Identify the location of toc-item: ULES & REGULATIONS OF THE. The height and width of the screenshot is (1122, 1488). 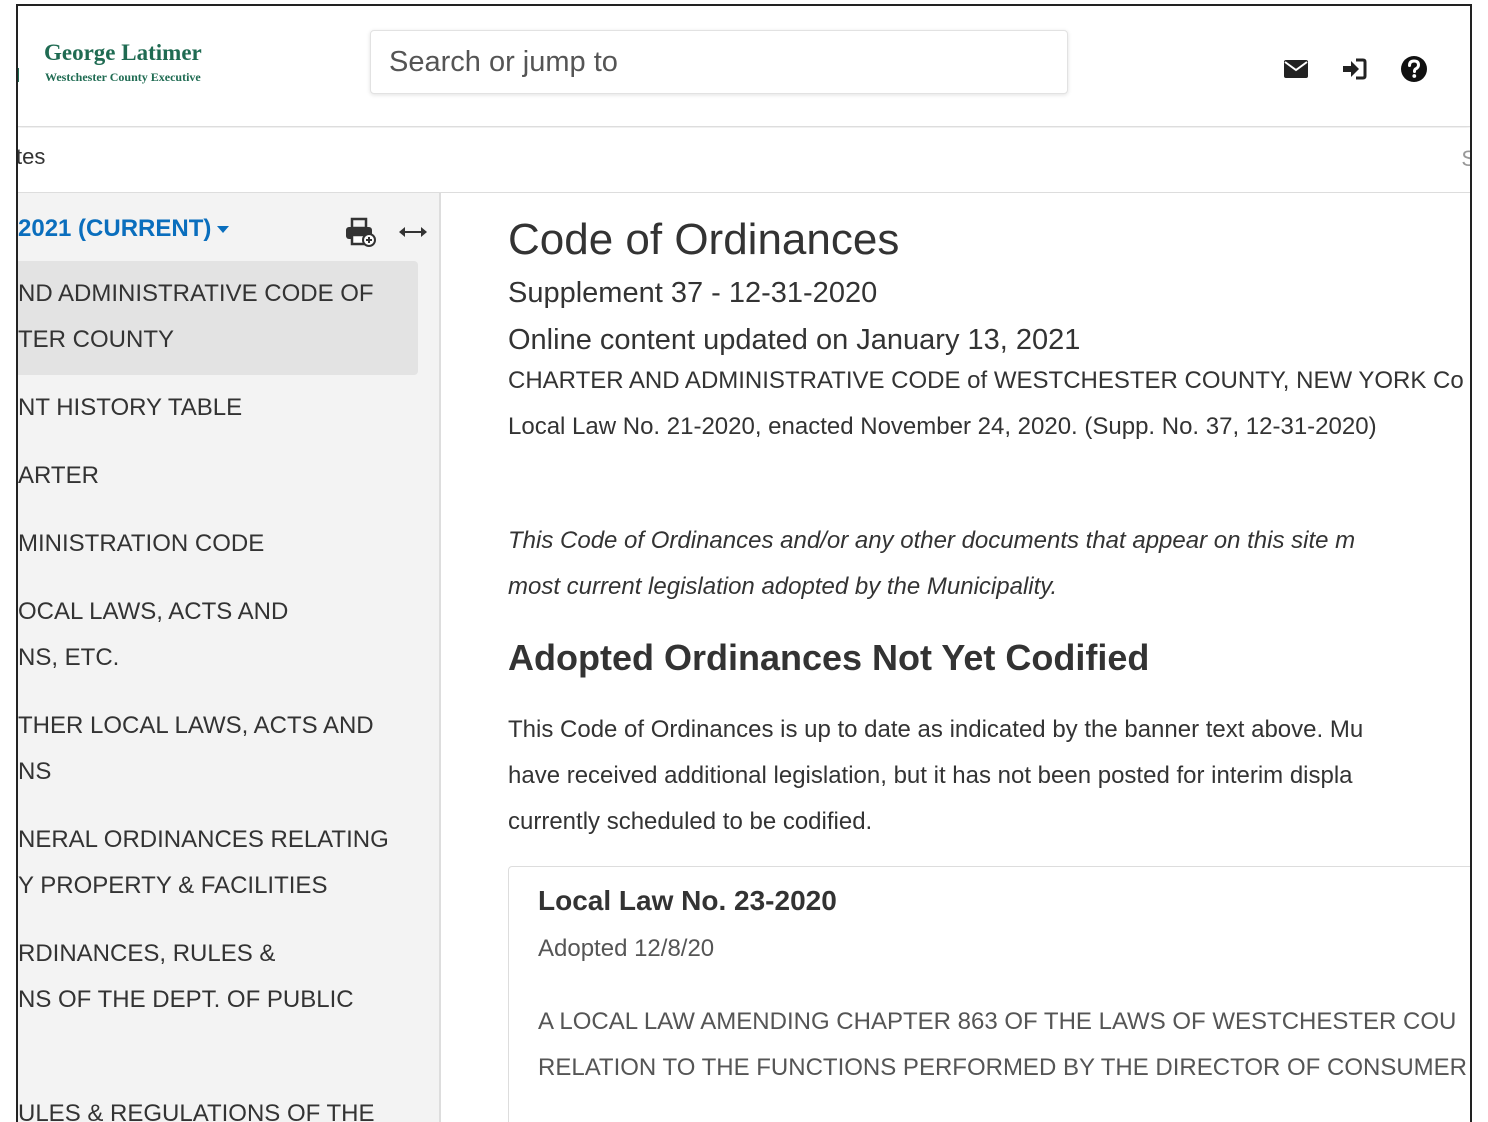
(218, 1101).